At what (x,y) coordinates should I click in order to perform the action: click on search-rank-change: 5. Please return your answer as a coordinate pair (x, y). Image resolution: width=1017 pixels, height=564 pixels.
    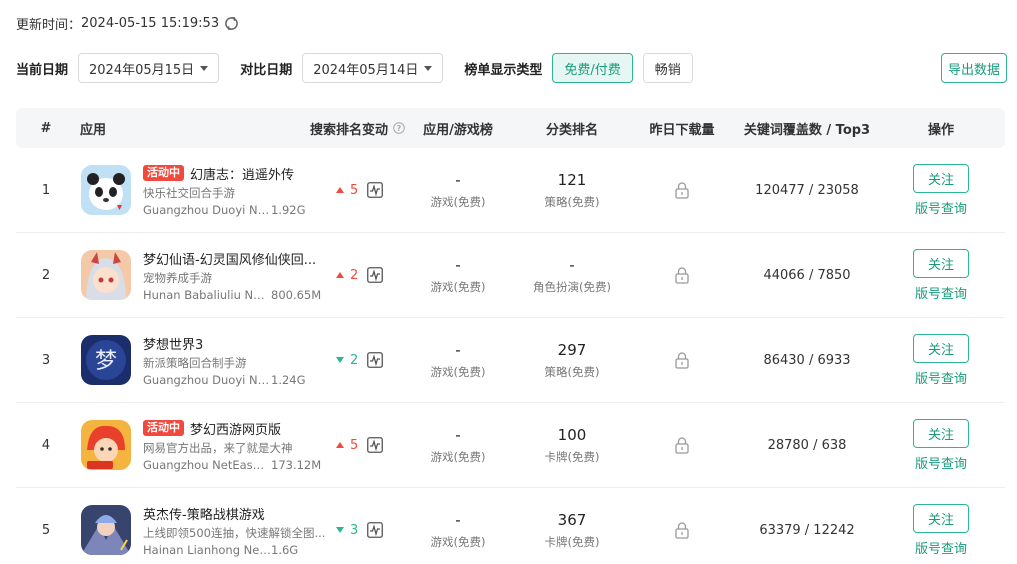
    Looking at the image, I should click on (360, 190).